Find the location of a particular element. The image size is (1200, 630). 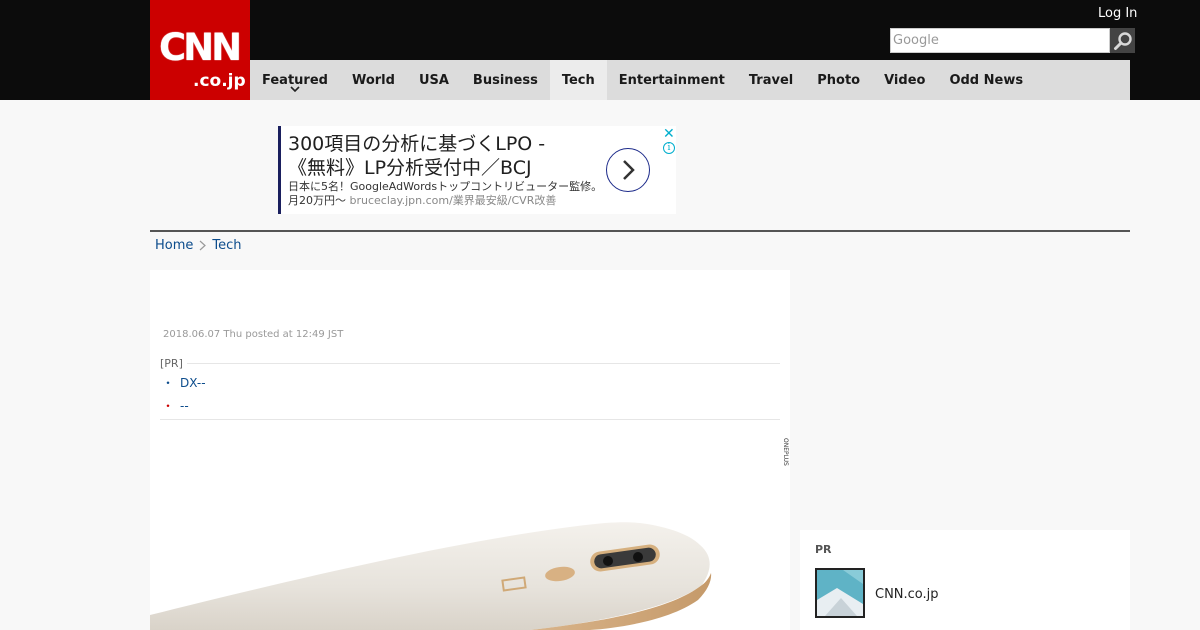

pr-link: ・ DX-- is located at coordinates (184, 382).